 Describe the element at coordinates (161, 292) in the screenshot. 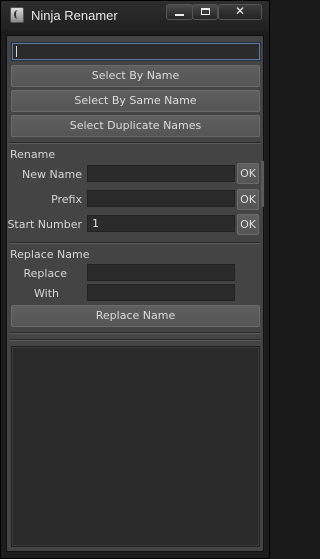

I see `with-field` at that location.